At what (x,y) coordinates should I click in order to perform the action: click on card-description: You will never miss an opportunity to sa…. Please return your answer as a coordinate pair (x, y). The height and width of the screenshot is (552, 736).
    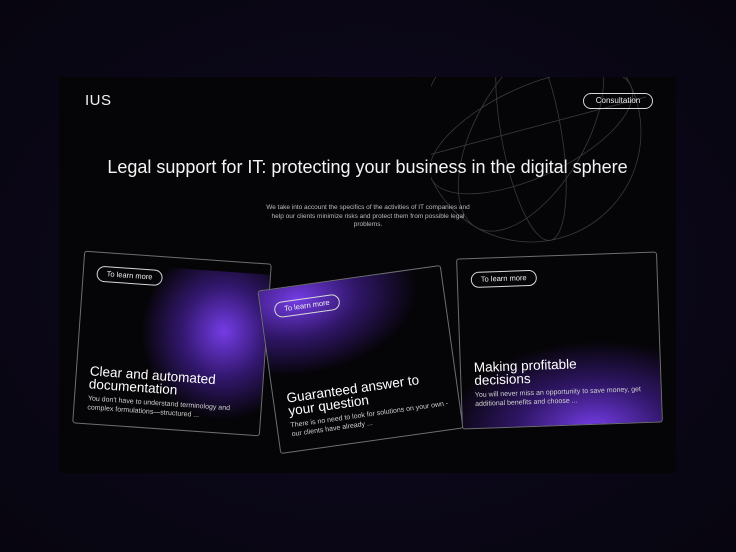
    Looking at the image, I should click on (558, 397).